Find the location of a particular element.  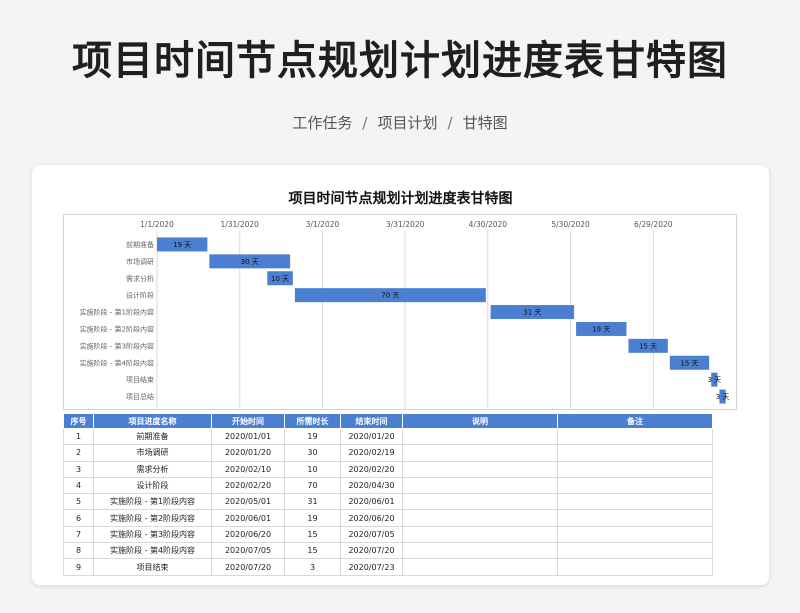

cell-task-name: 需求分析 is located at coordinates (152, 469).